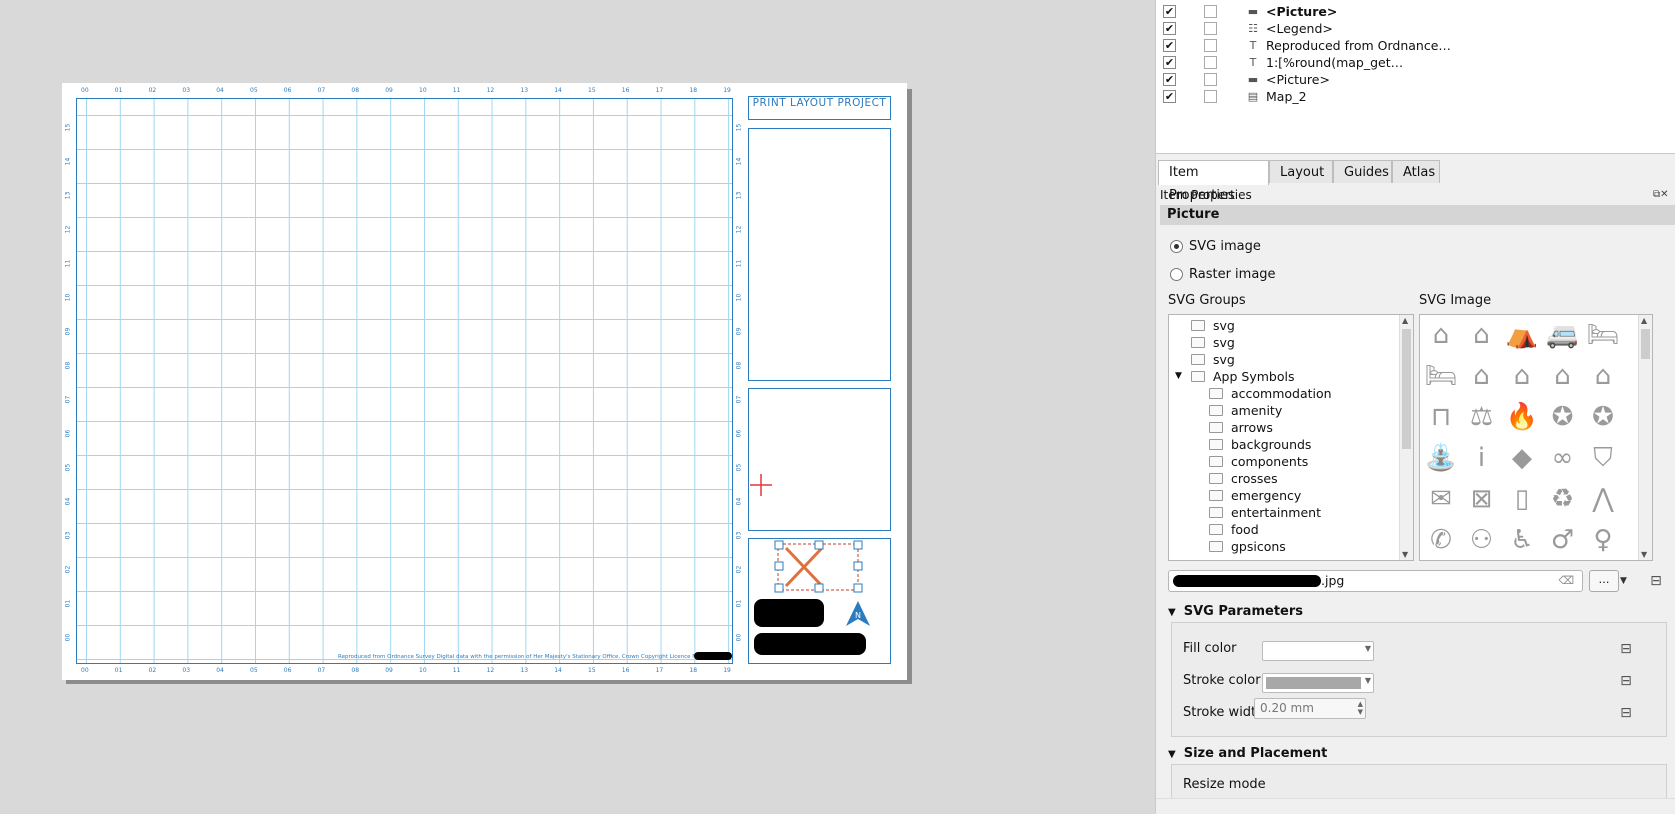  I want to click on telephone-icon: ✆, so click(1441, 540).